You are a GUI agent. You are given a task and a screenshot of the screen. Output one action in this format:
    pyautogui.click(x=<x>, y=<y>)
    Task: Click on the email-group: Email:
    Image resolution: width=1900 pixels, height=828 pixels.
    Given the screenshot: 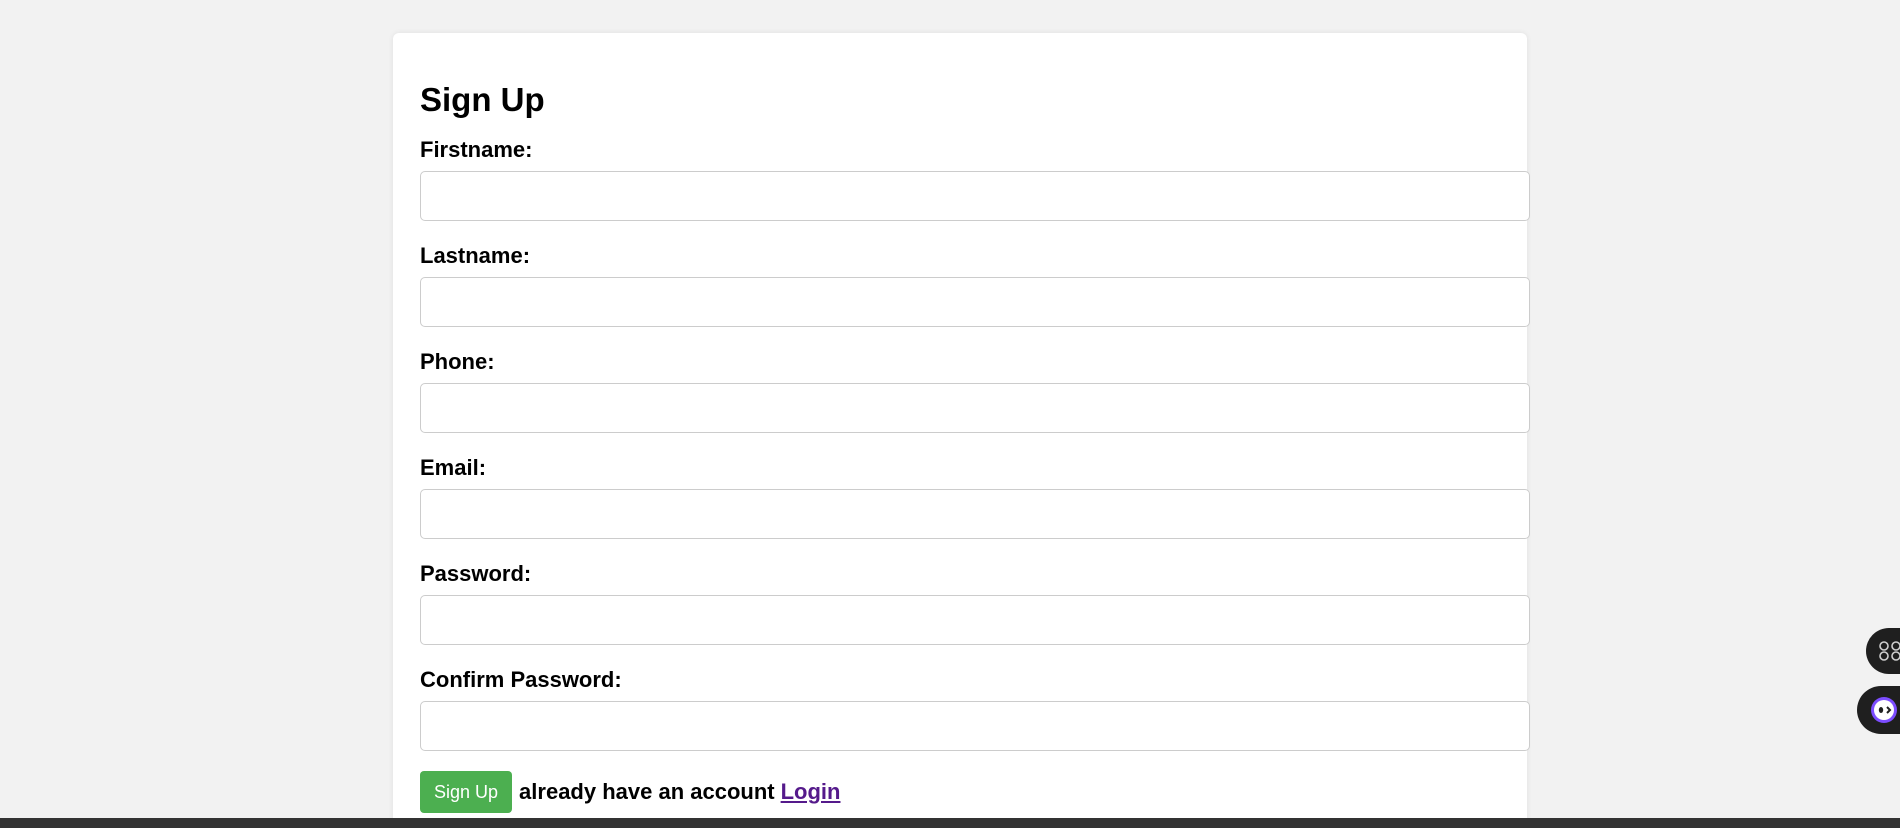 What is the action you would take?
    pyautogui.click(x=975, y=497)
    